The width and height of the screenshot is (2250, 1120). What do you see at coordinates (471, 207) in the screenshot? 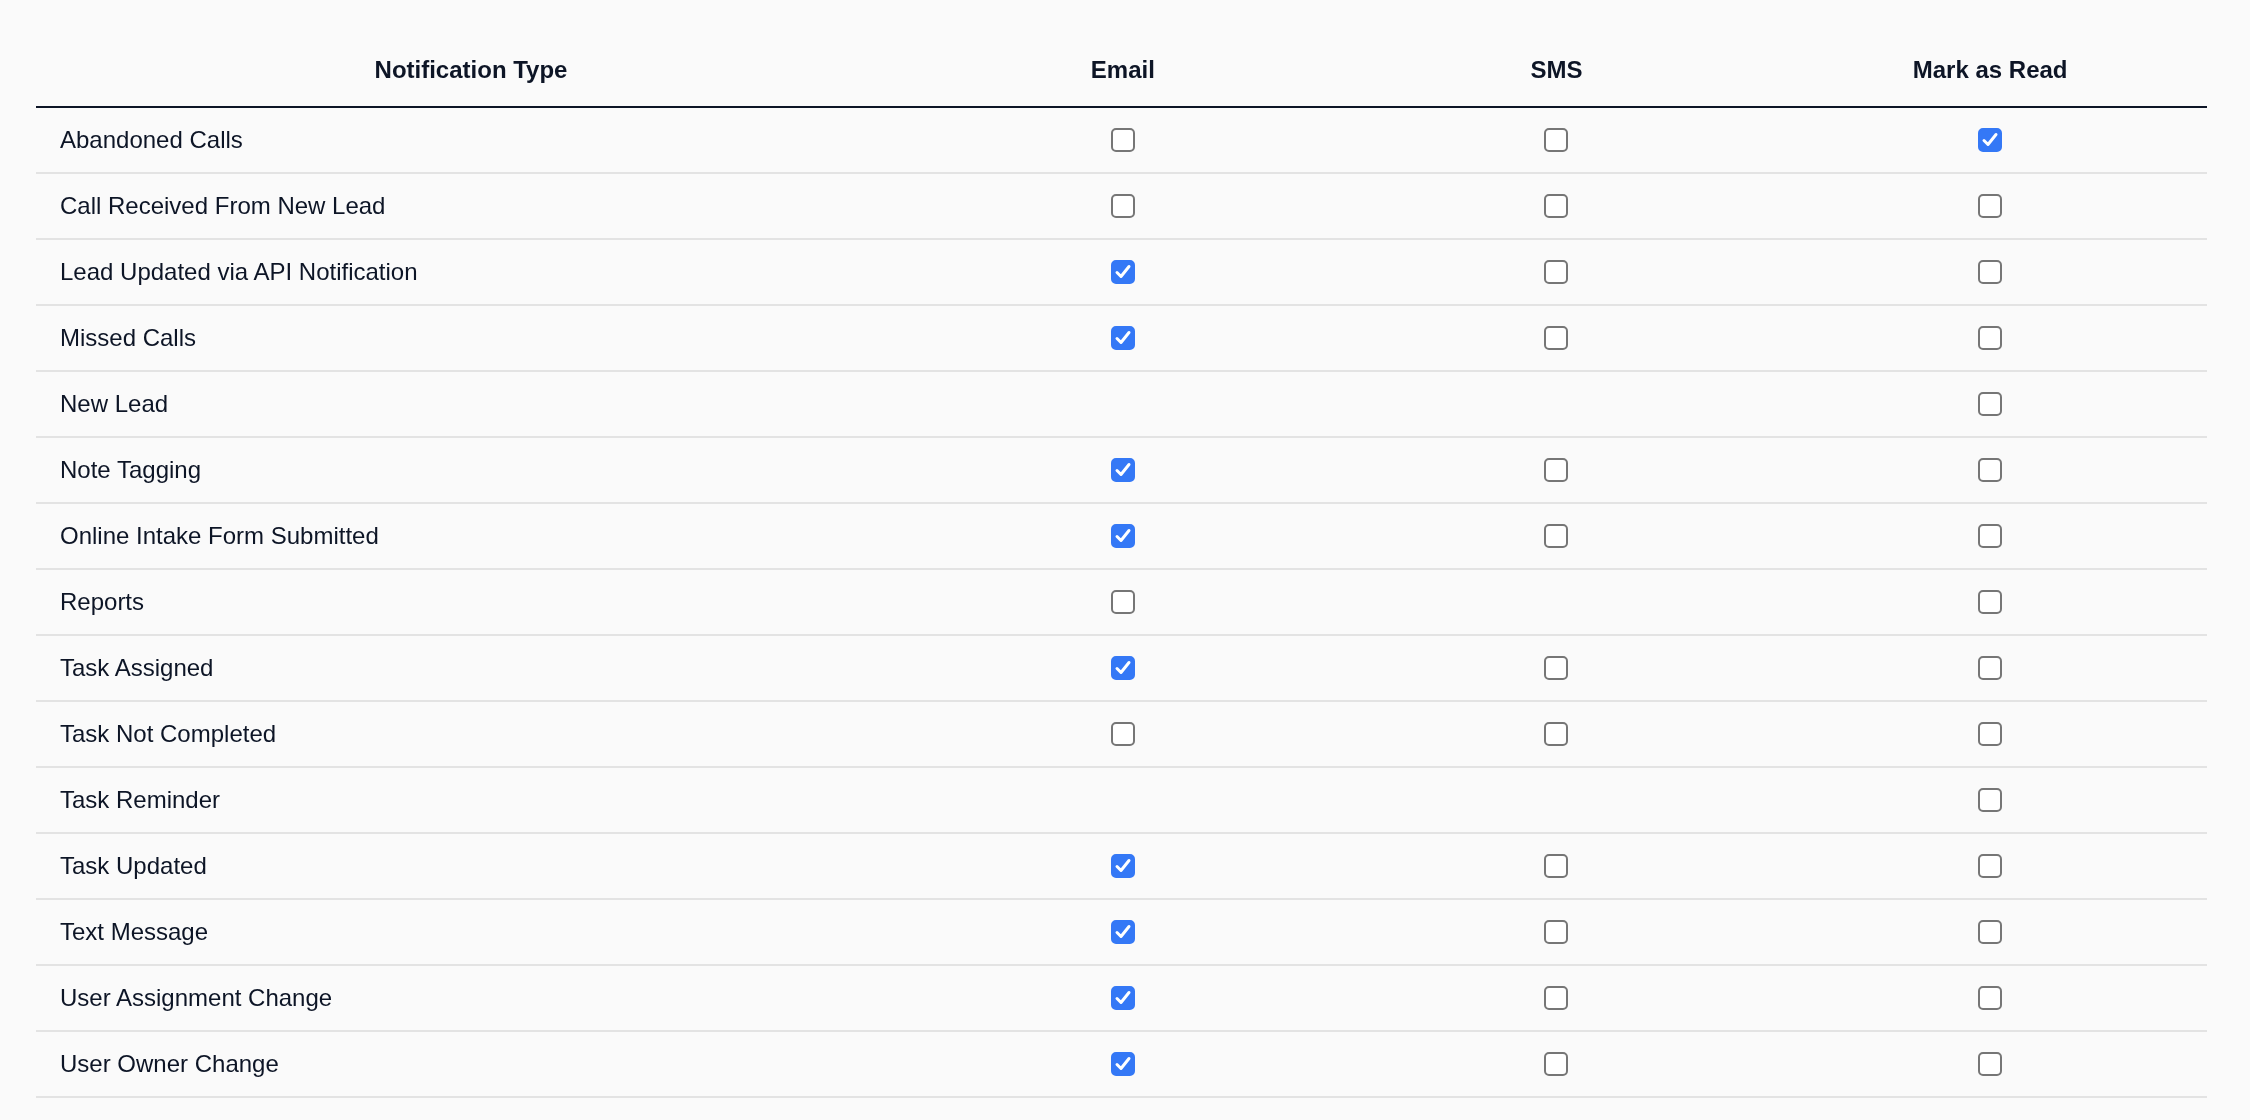
I see `notification-type-cell: Call Received From New Lead` at bounding box center [471, 207].